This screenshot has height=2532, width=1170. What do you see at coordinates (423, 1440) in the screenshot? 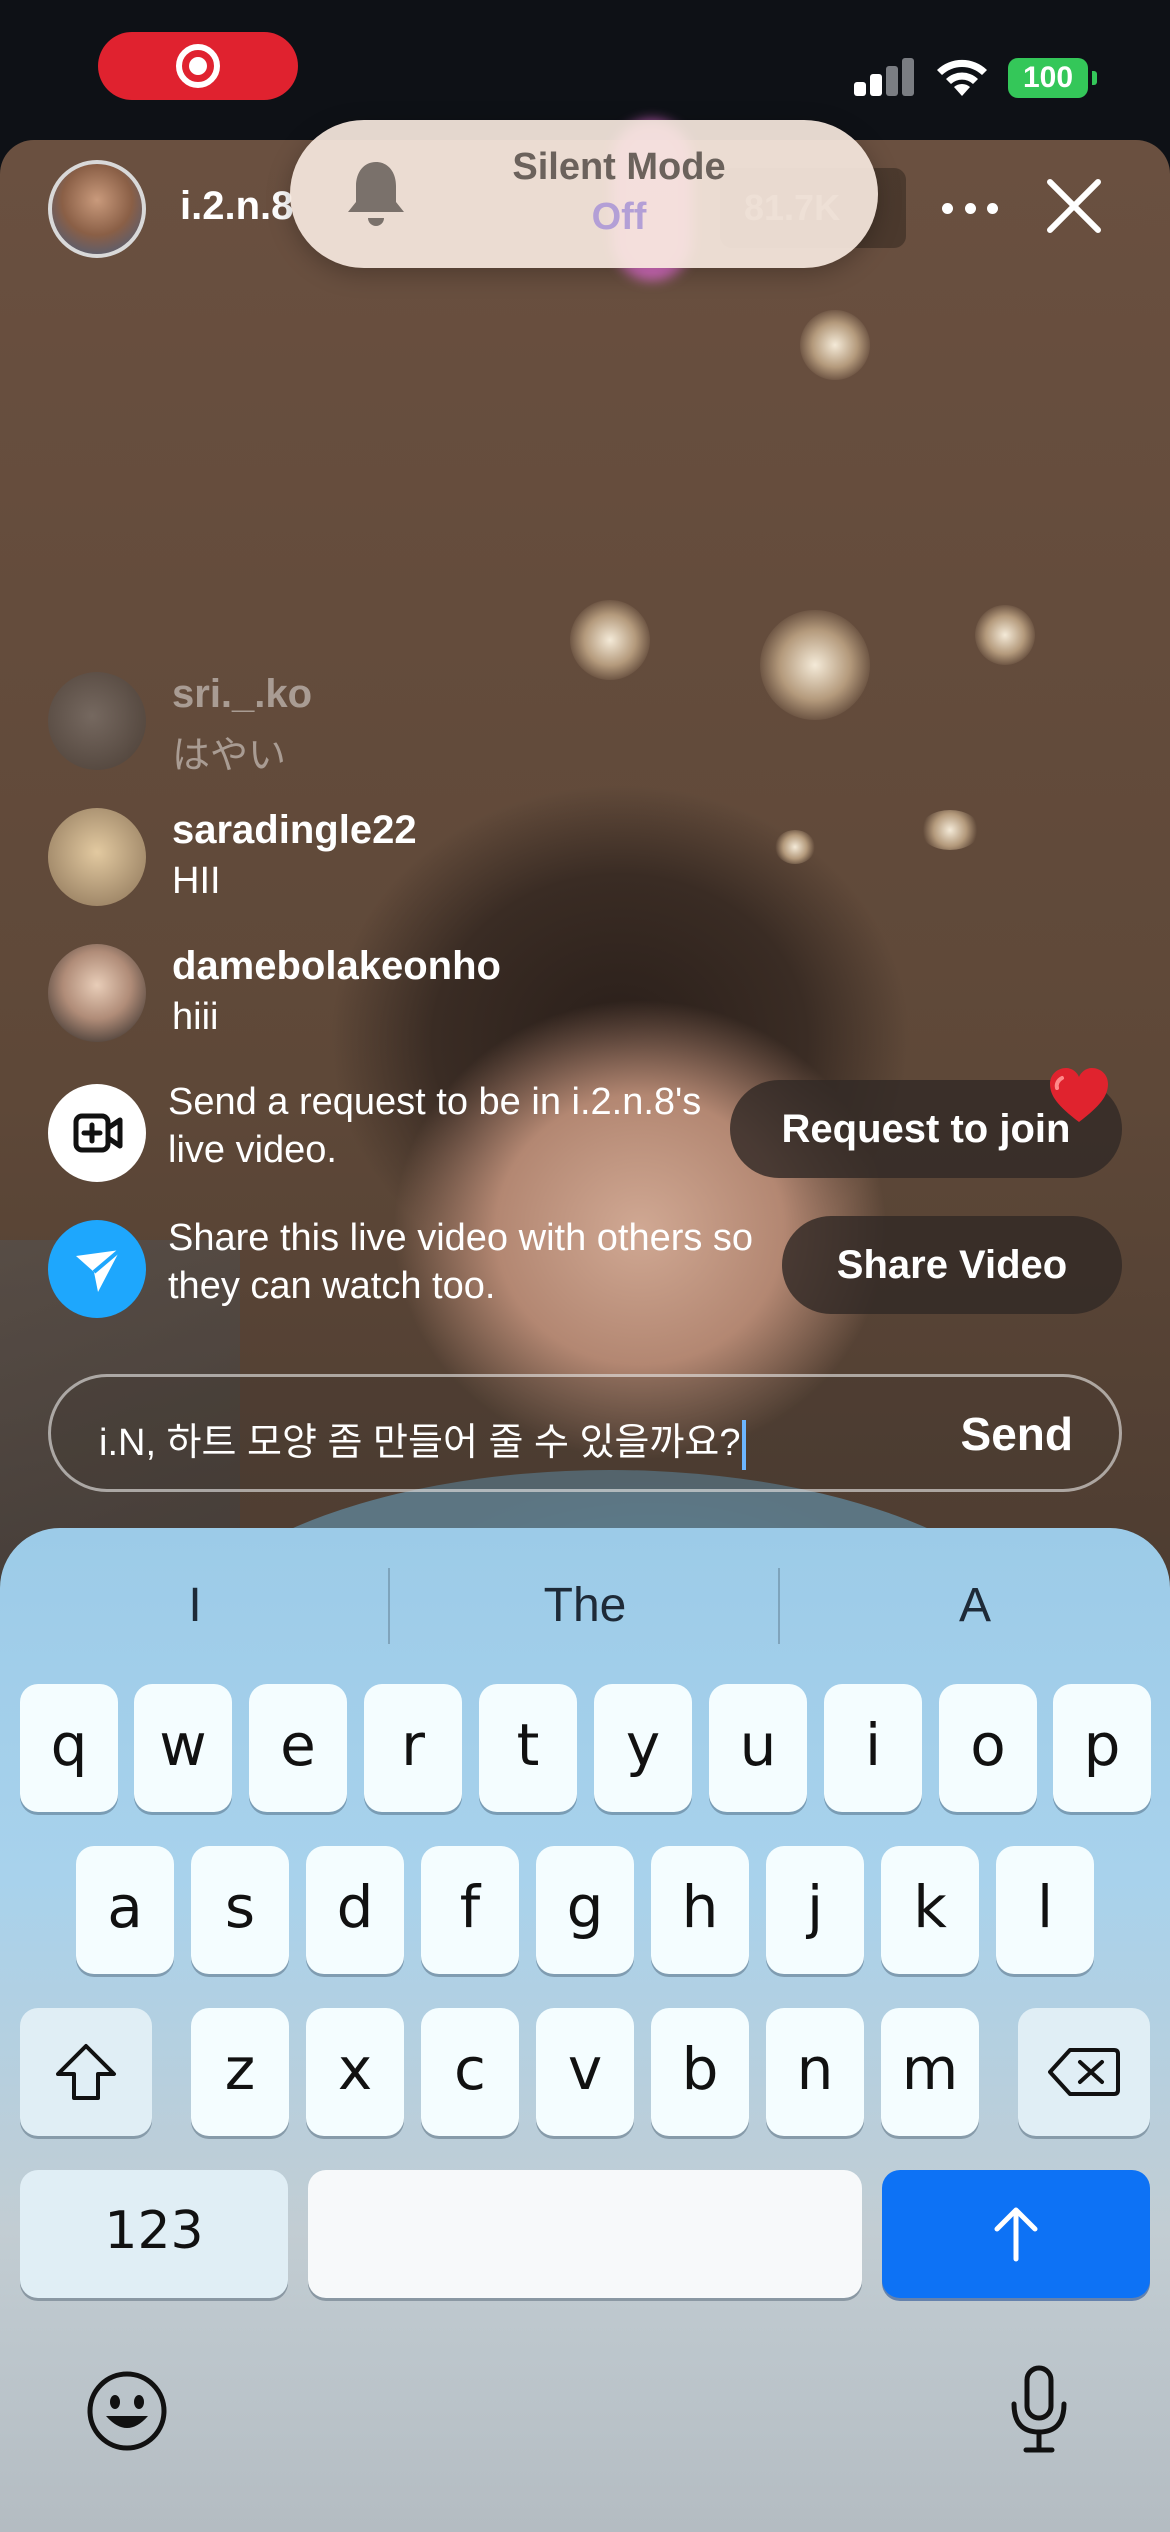
I see `comment-input-value: i.N, 하트 모양 좀 만들어 줄 수 있을까요?` at bounding box center [423, 1440].